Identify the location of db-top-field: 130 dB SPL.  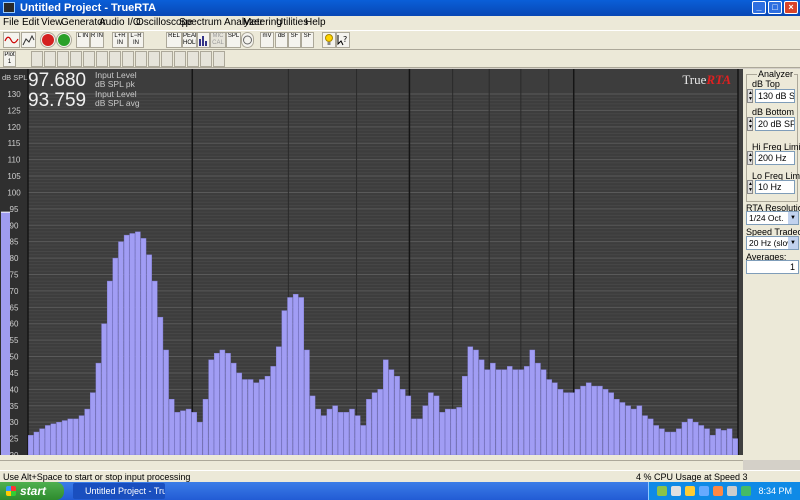
(775, 96).